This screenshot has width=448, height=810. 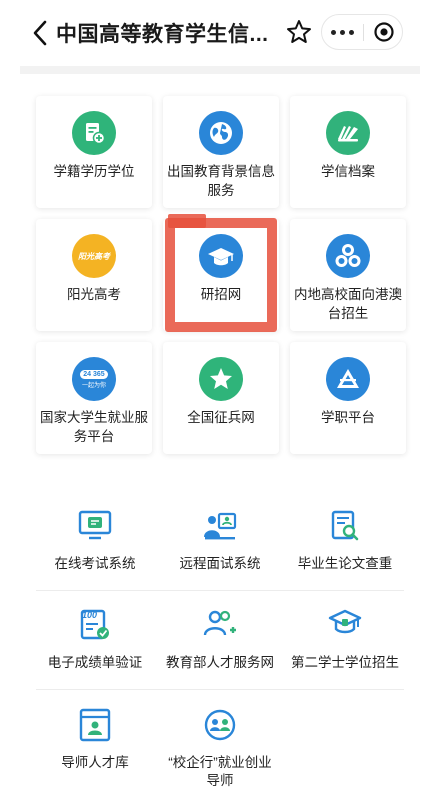 I want to click on sun-logo-icon: 阳光高考, so click(x=94, y=256).